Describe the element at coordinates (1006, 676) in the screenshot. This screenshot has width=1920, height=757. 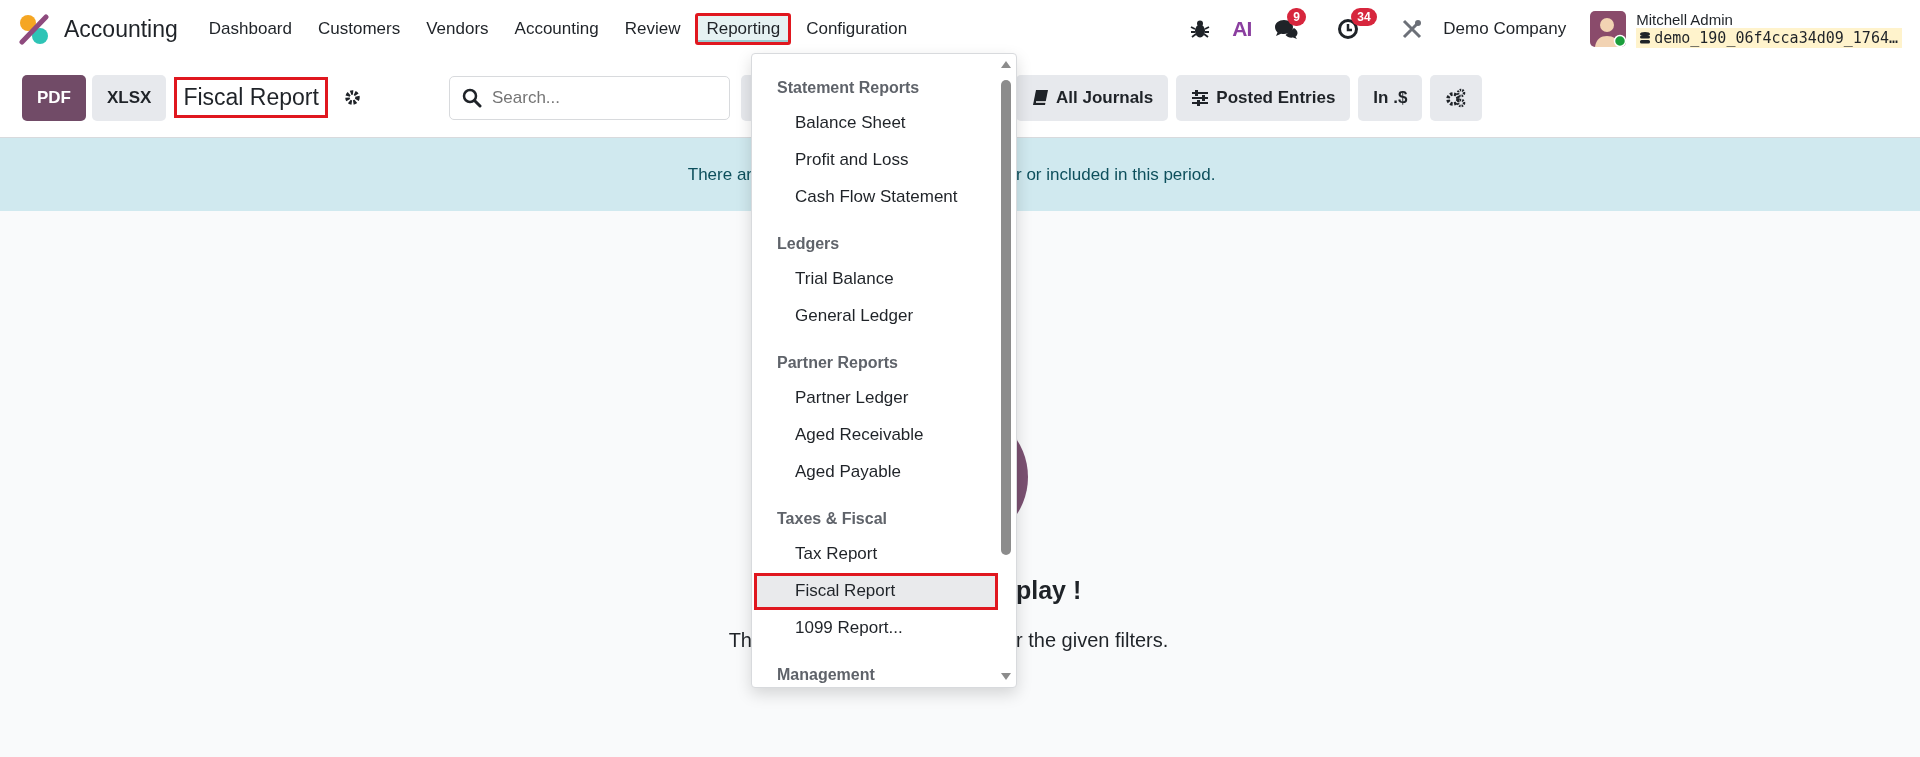
I see `scroll-down-arrow-icon` at that location.